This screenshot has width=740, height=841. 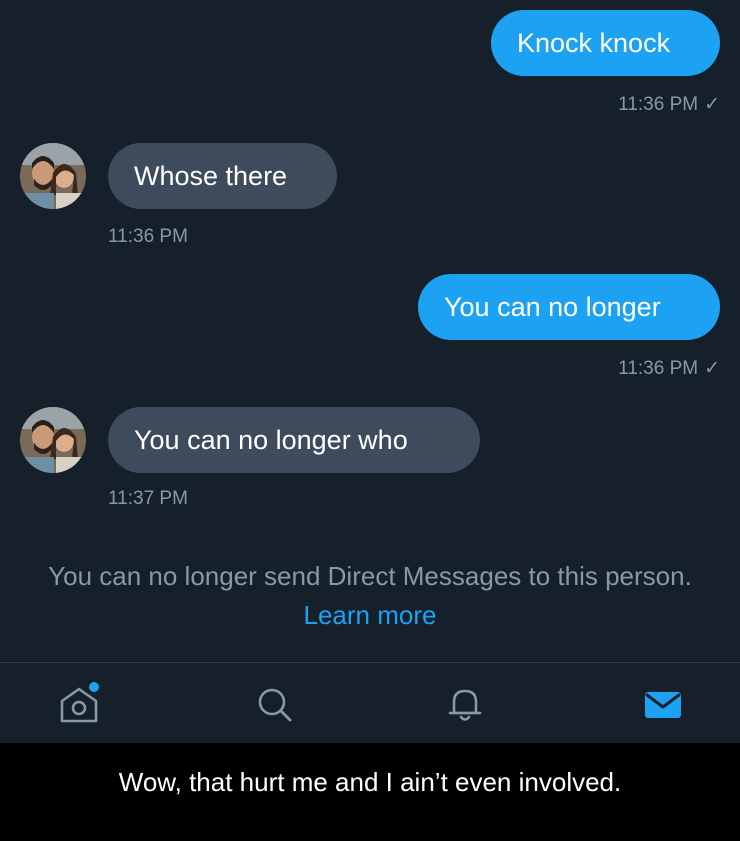 I want to click on nav-messages-button, so click(x=663, y=704).